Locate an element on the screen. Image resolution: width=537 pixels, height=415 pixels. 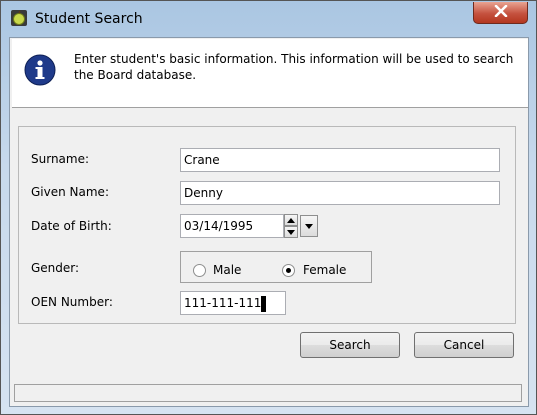
oen-number-field: 111-111-111 is located at coordinates (233, 303).